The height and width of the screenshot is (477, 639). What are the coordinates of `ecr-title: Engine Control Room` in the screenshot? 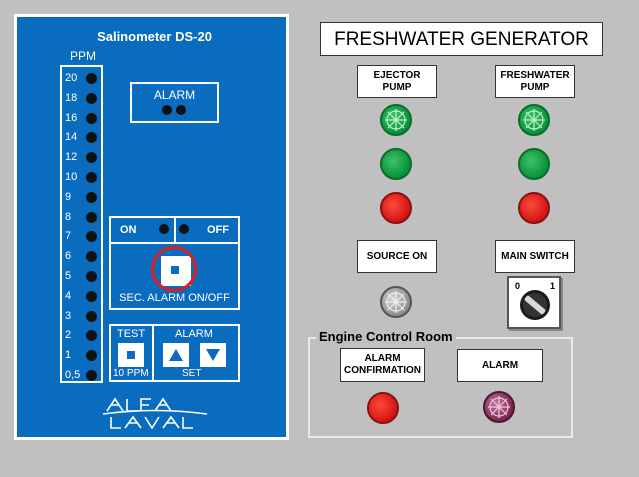 It's located at (386, 336).